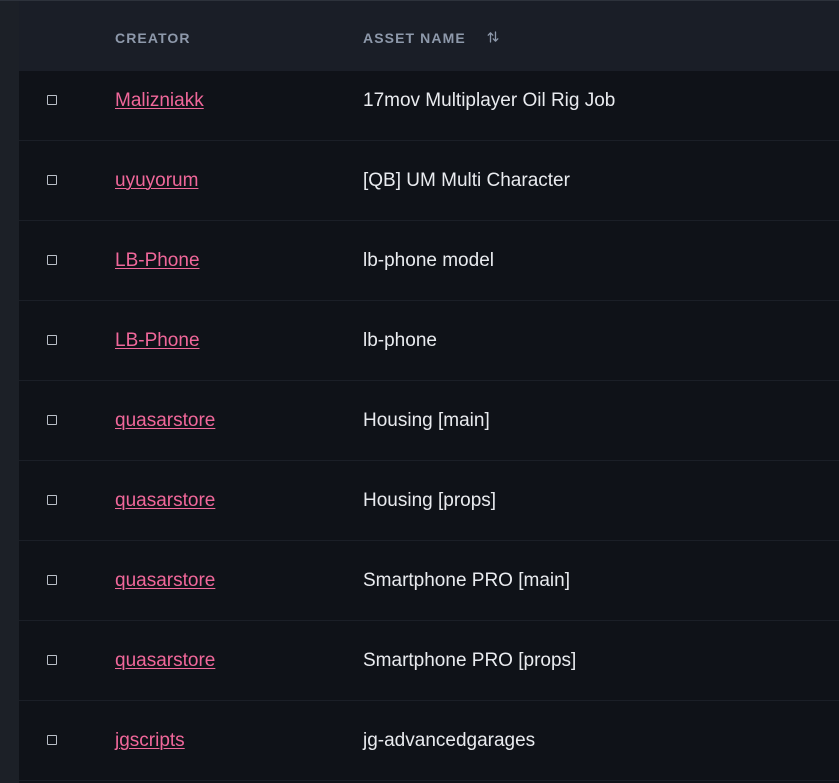  I want to click on asset-name: 17mov Multiplayer Oil Rig Job, so click(489, 100).